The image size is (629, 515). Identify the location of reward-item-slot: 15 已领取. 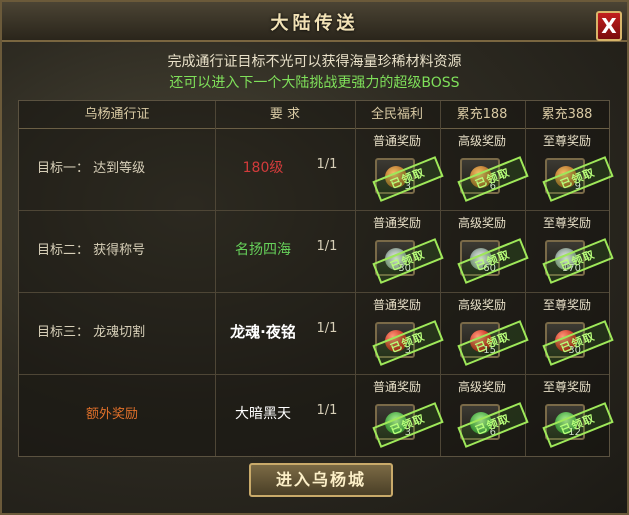
(493, 343).